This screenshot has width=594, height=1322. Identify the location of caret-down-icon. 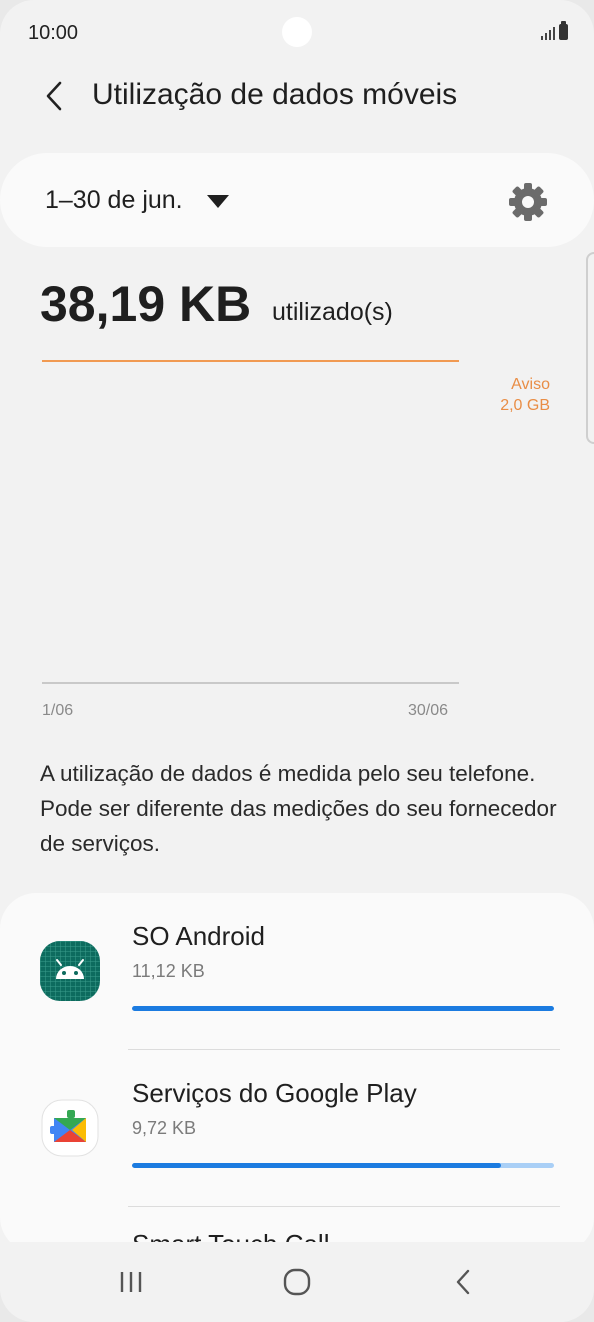
(218, 201).